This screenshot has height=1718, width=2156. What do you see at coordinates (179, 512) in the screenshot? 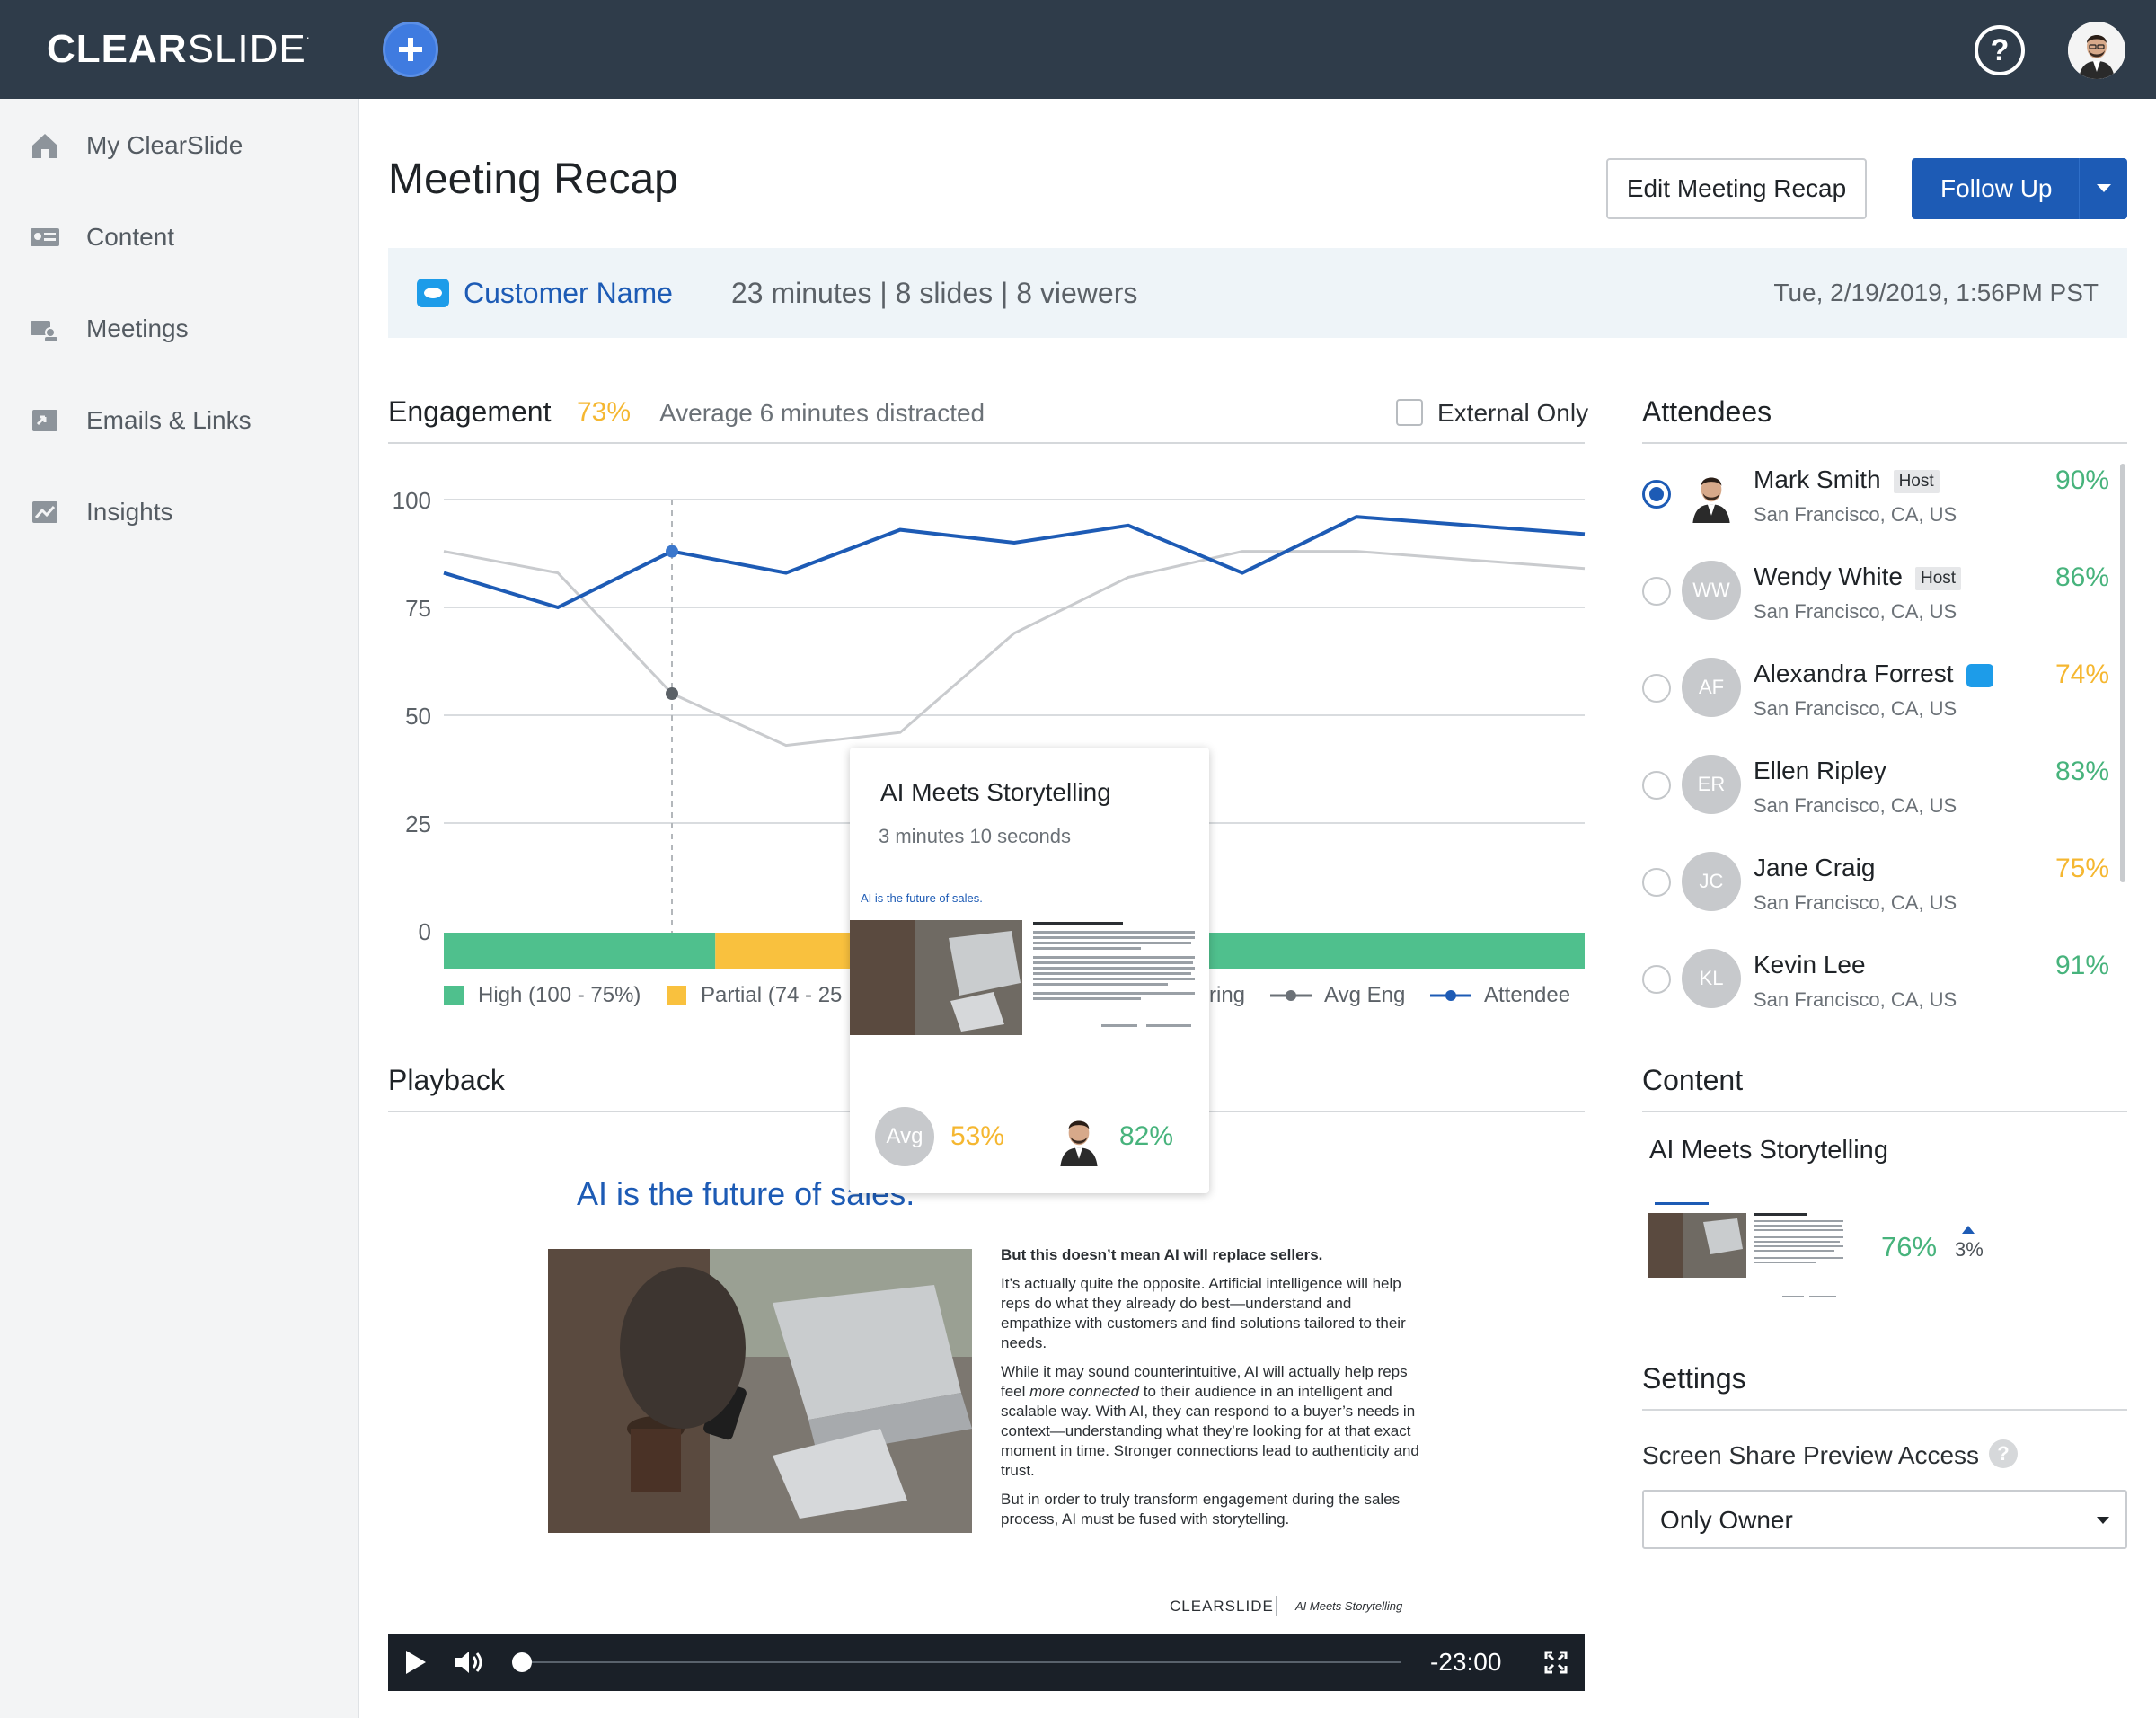
I see `sidebar-item-insights: Insights` at bounding box center [179, 512].